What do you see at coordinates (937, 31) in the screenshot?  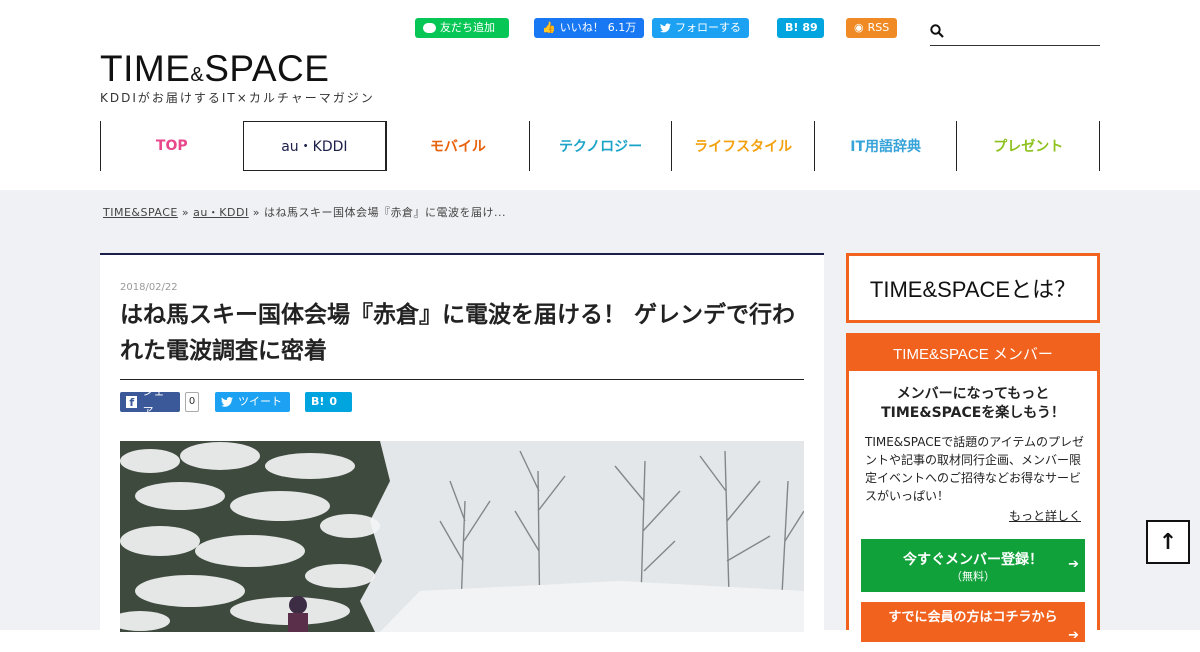 I see `search-icon` at bounding box center [937, 31].